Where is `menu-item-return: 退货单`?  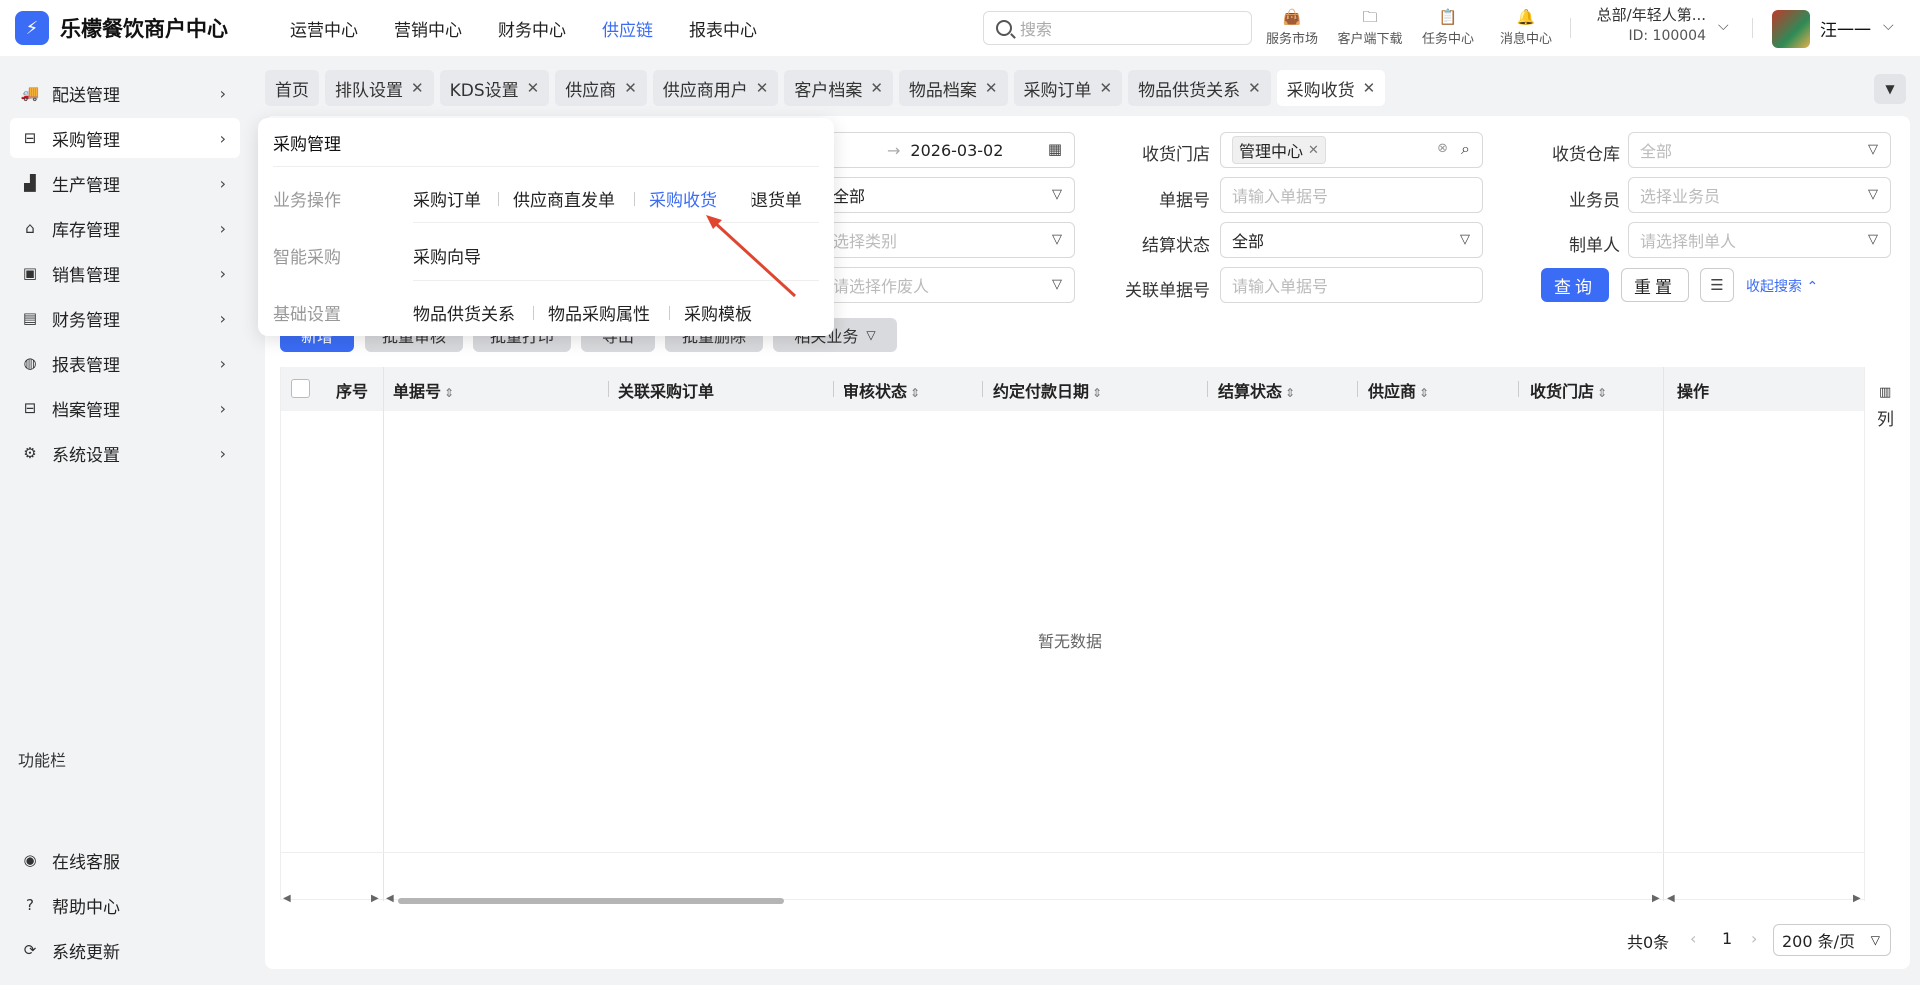 menu-item-return: 退货单 is located at coordinates (776, 198).